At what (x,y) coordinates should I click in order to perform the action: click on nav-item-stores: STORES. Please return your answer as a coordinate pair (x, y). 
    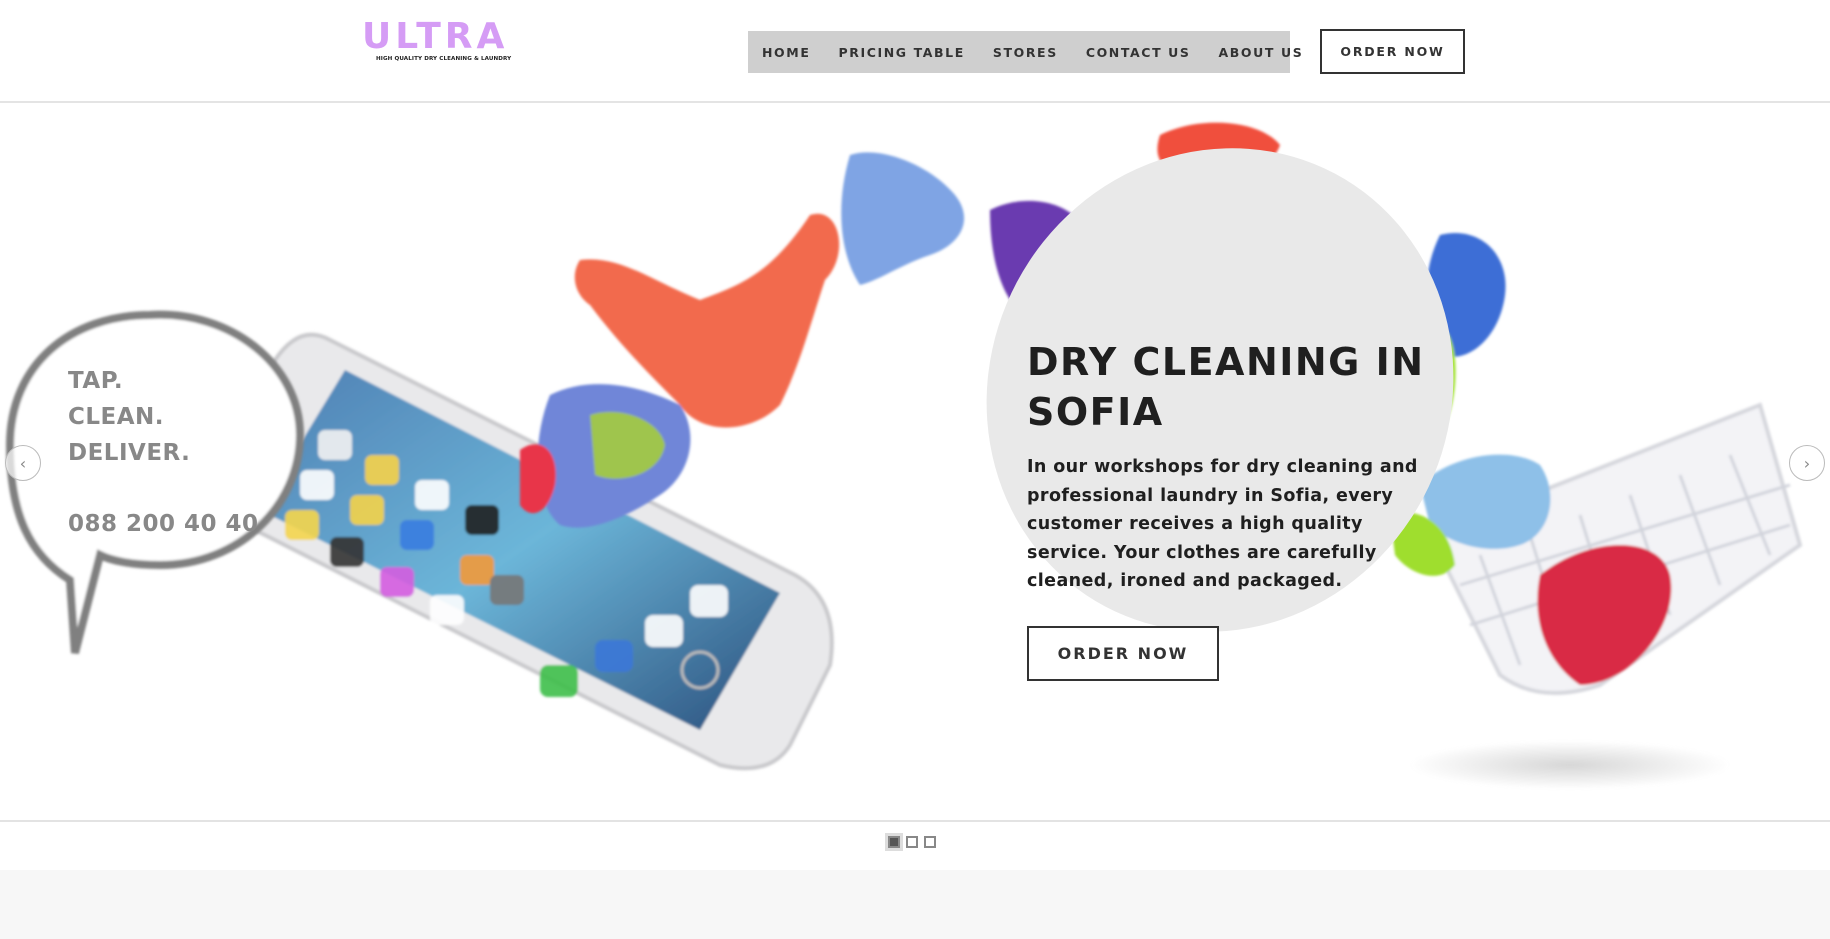
    Looking at the image, I should click on (1025, 52).